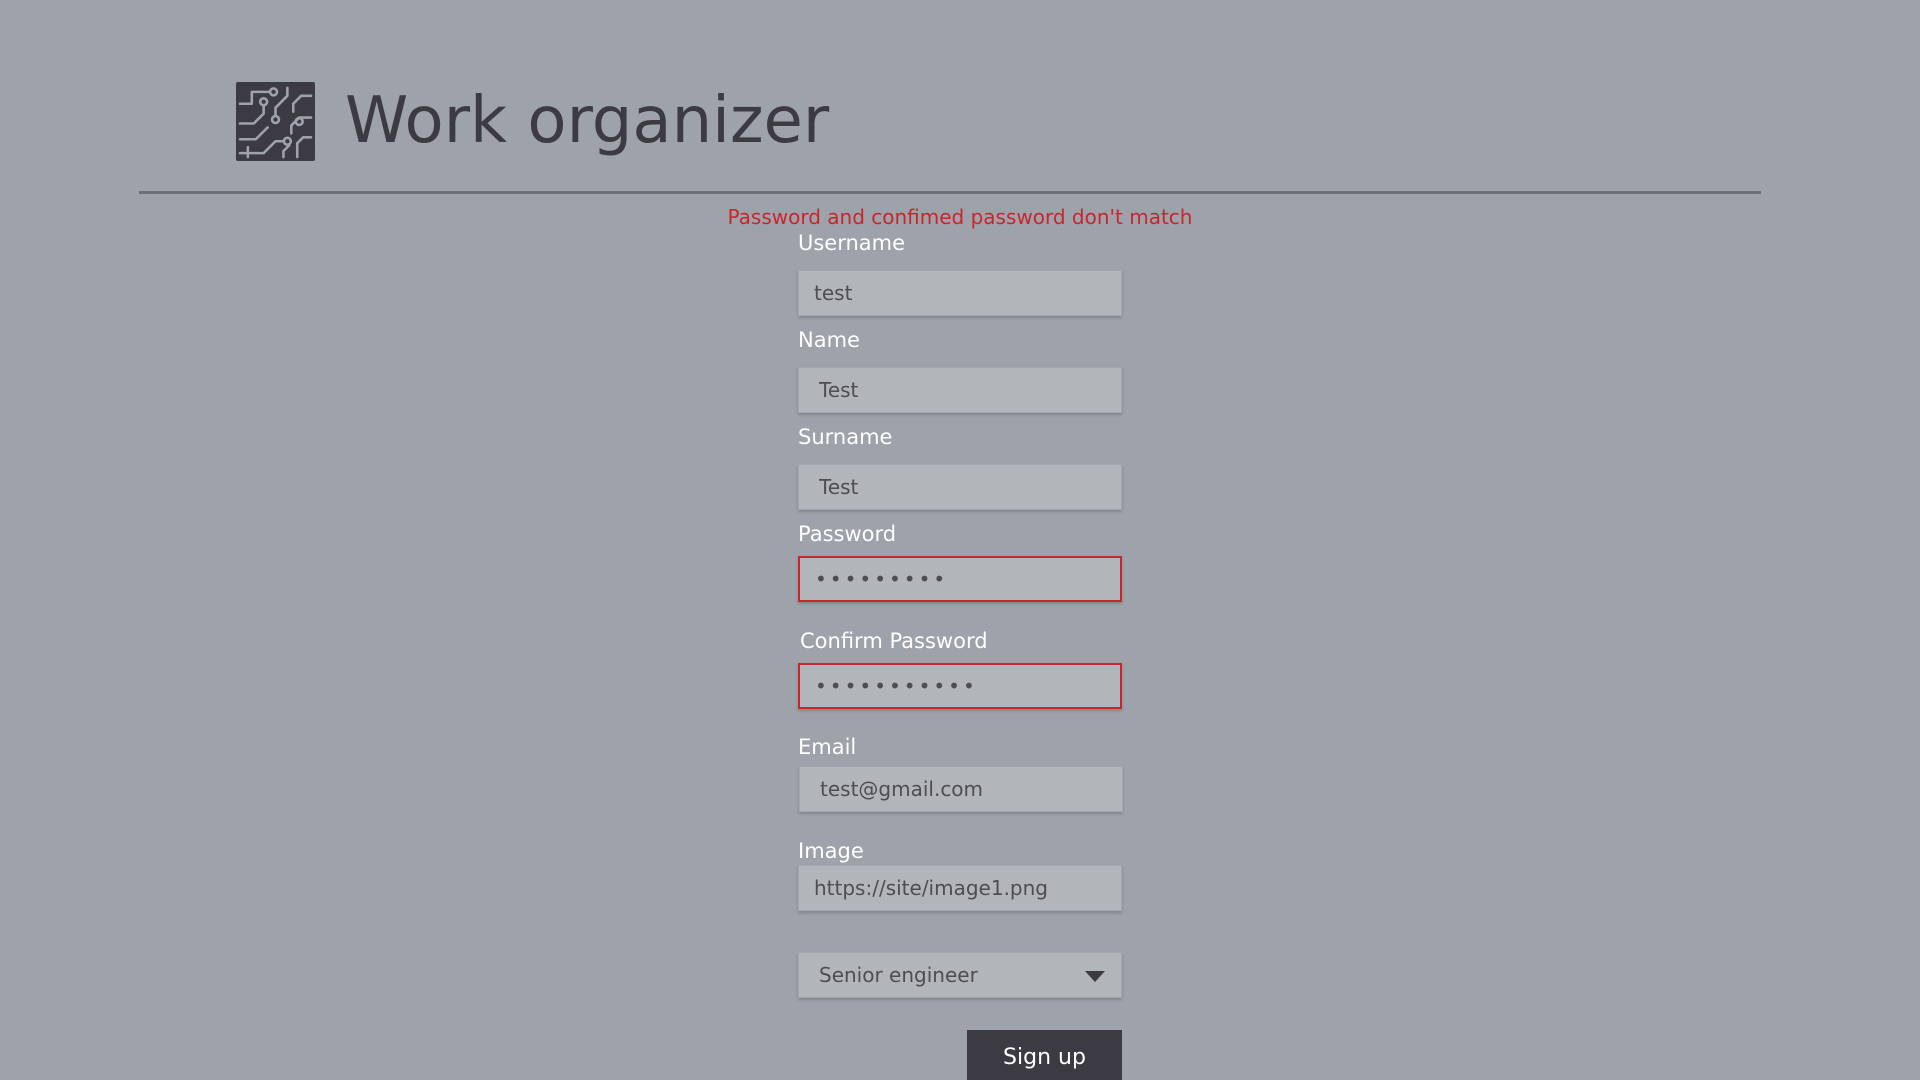  I want to click on email-label: Email, so click(827, 747).